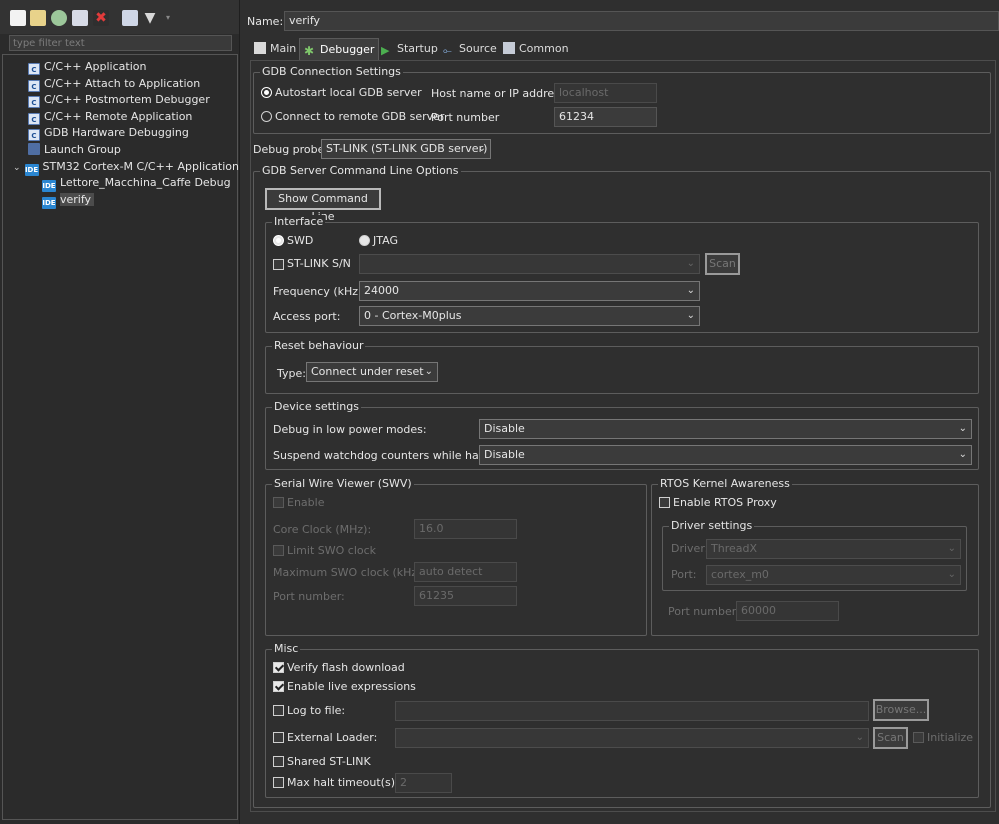  Describe the element at coordinates (349, 572) in the screenshot. I see `max-swo-label: Maximum SWO clock (kHz):` at that location.